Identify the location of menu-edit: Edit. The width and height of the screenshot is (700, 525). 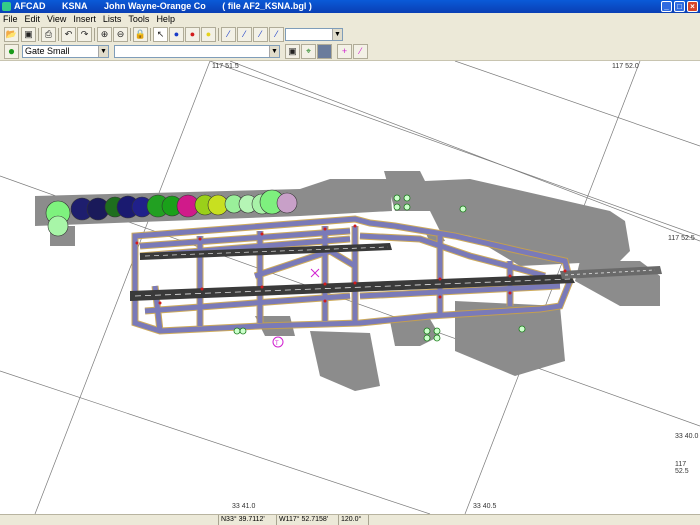
(33, 19).